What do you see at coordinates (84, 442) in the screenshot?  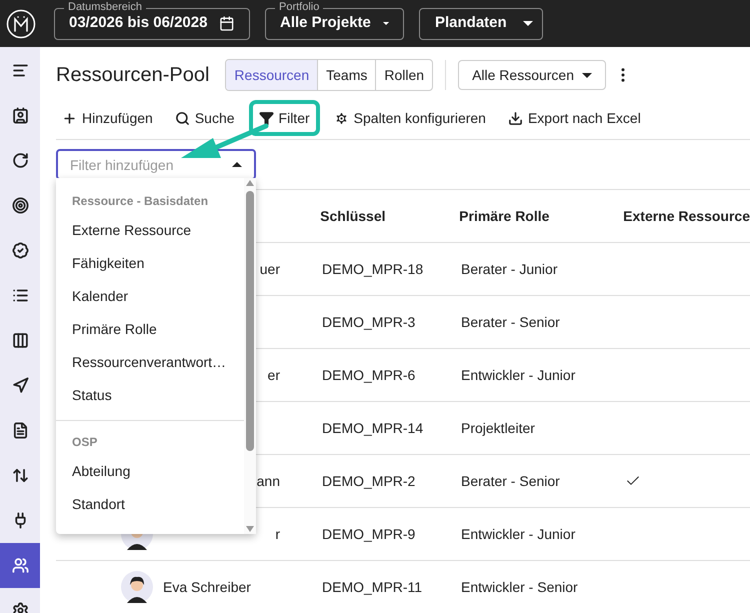 I see `menu-group-header: OSP` at bounding box center [84, 442].